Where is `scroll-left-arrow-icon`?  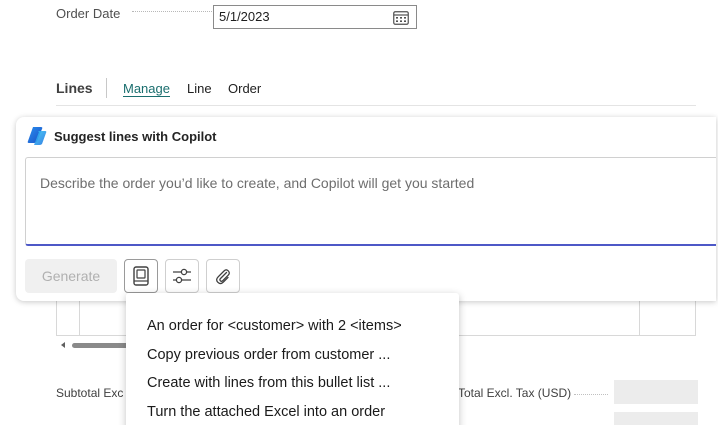
scroll-left-arrow-icon is located at coordinates (63, 345).